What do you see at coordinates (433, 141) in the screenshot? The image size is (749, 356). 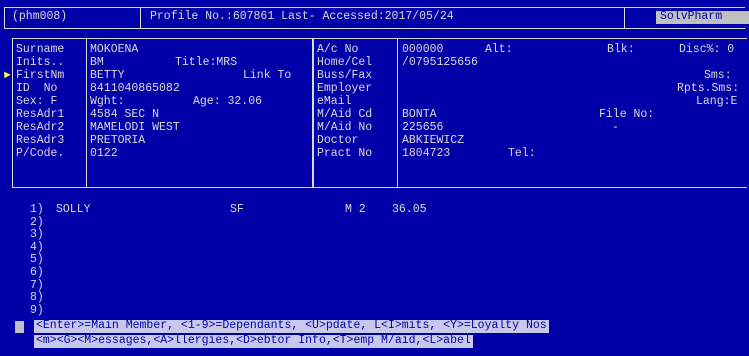 I see `doctor-field: ABKIEWICZ` at bounding box center [433, 141].